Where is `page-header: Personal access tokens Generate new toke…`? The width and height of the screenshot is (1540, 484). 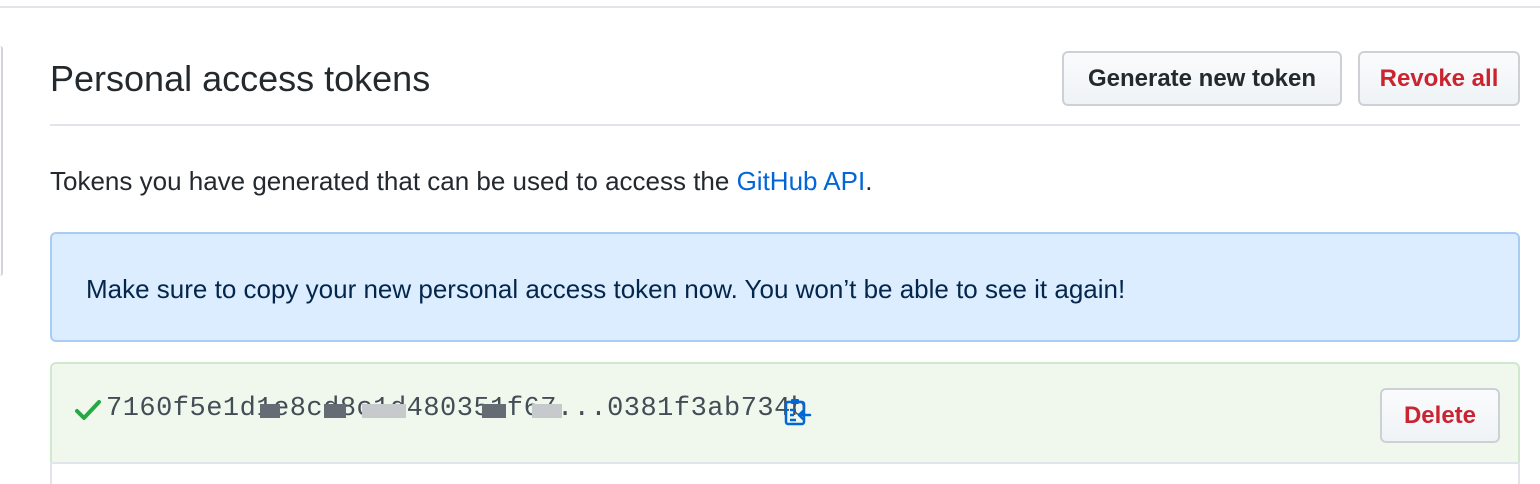 page-header: Personal access tokens Generate new toke… is located at coordinates (785, 88).